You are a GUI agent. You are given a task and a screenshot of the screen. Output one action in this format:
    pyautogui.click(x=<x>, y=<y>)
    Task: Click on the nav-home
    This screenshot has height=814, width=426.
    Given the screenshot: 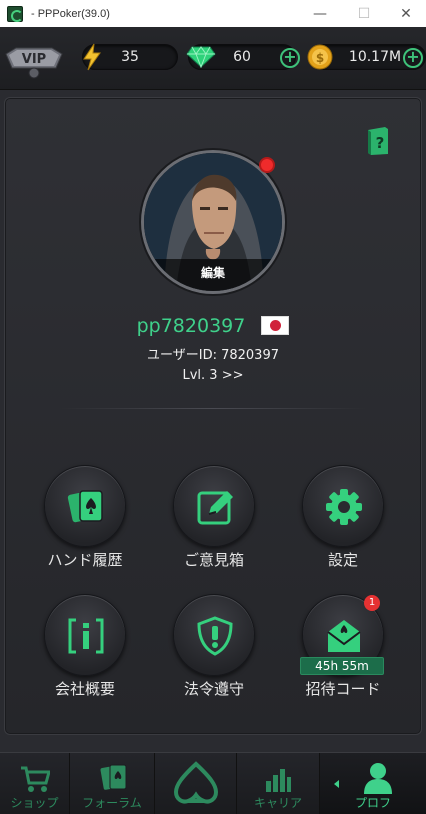 What is the action you would take?
    pyautogui.click(x=196, y=783)
    